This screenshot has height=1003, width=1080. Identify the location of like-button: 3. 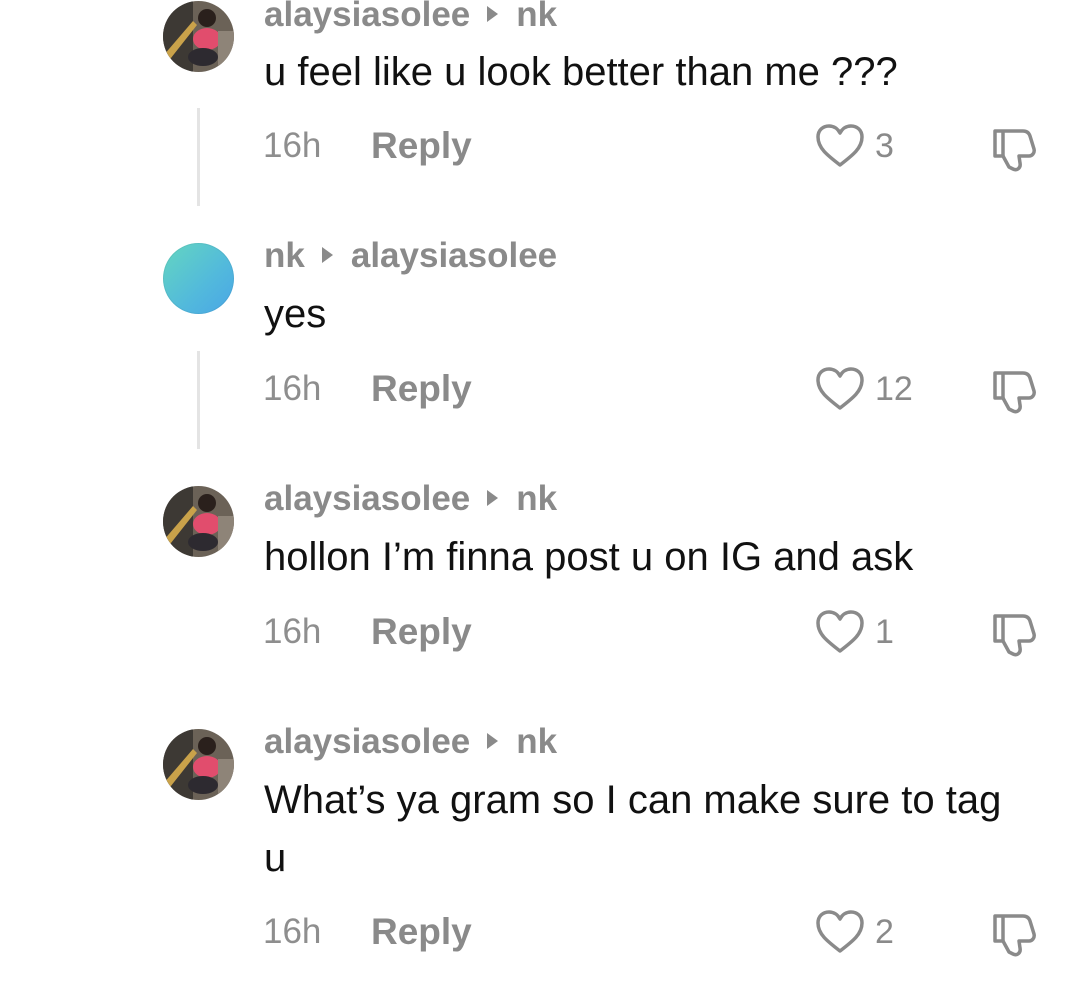
(854, 146).